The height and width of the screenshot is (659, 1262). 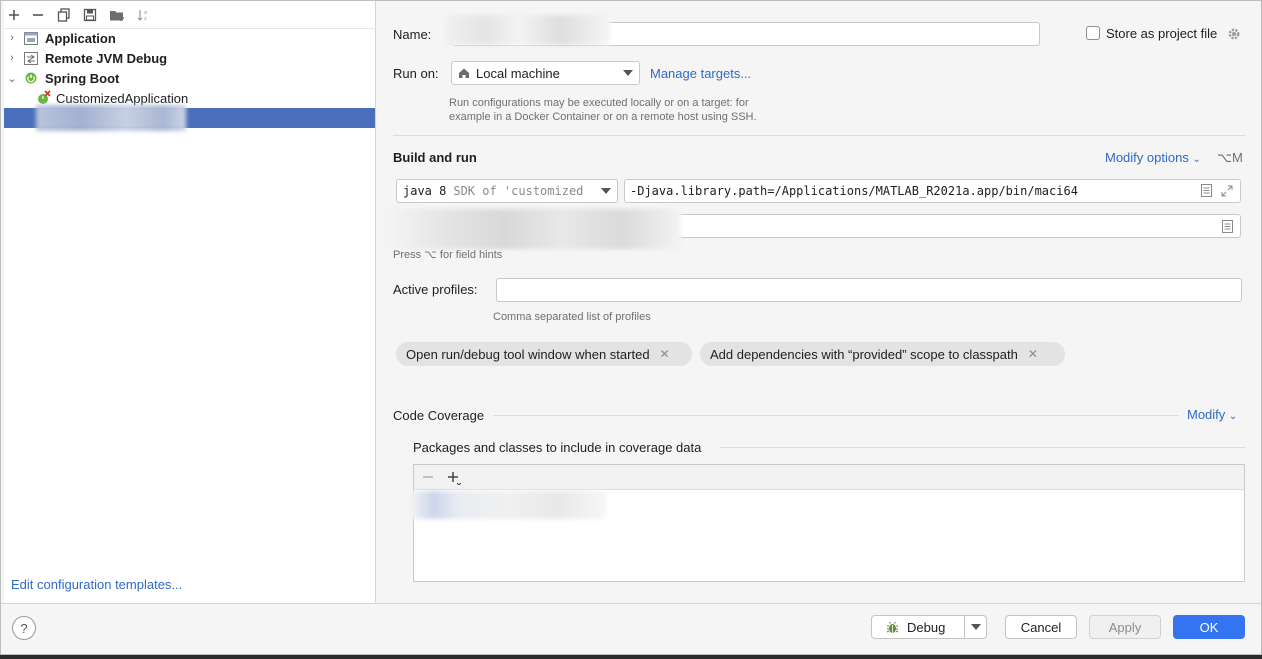 What do you see at coordinates (190, 15) in the screenshot?
I see `configurations-toolbar: az` at bounding box center [190, 15].